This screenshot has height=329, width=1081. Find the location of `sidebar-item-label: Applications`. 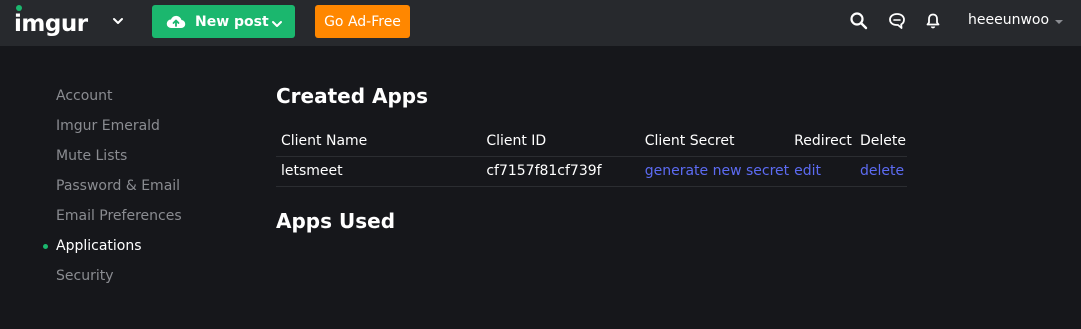

sidebar-item-label: Applications is located at coordinates (99, 246).